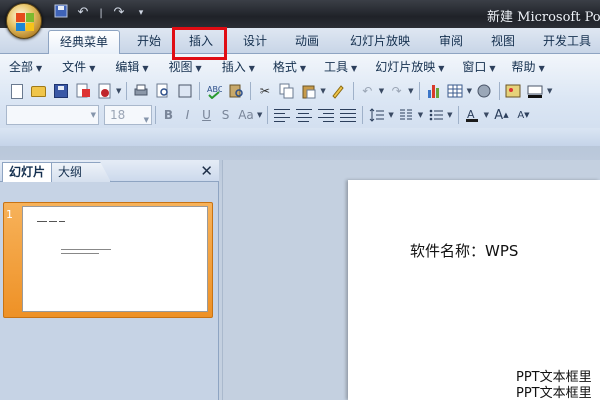  I want to click on copy-icon, so click(286, 91).